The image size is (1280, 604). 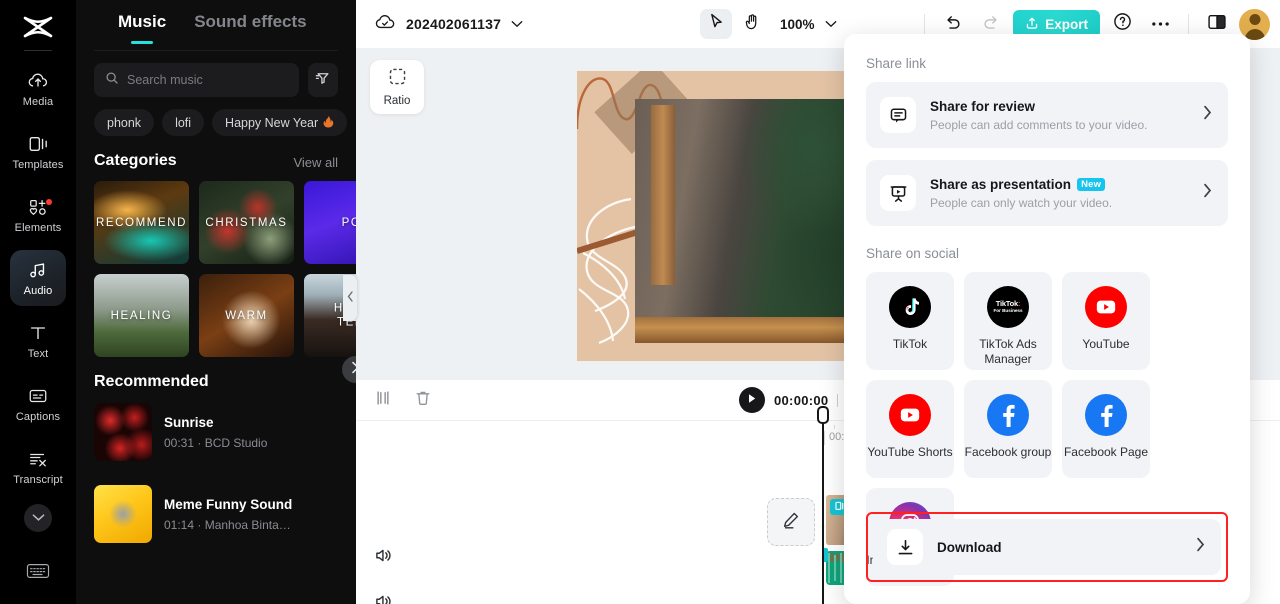 What do you see at coordinates (135, 160) in the screenshot?
I see `categories-title: Categories` at bounding box center [135, 160].